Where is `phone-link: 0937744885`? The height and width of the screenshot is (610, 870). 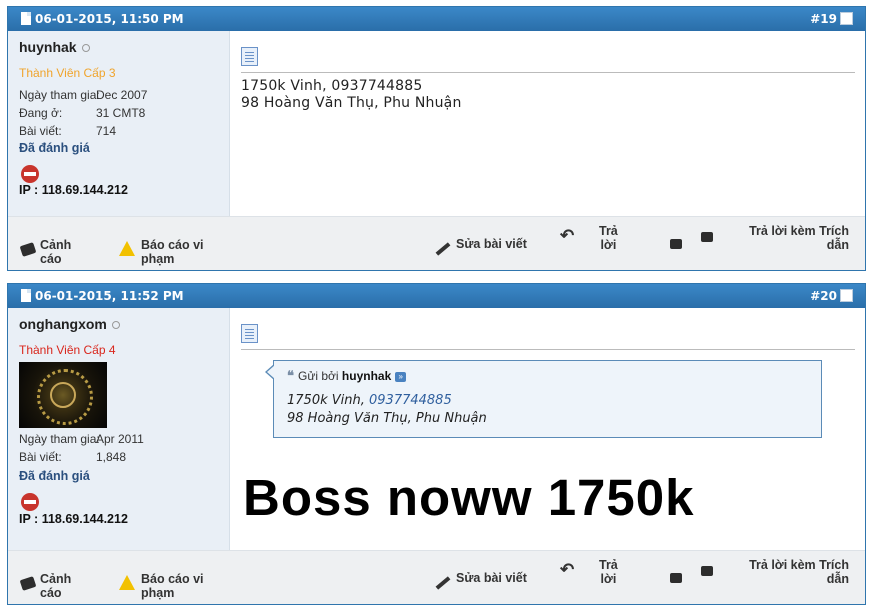
phone-link: 0937744885 is located at coordinates (410, 400).